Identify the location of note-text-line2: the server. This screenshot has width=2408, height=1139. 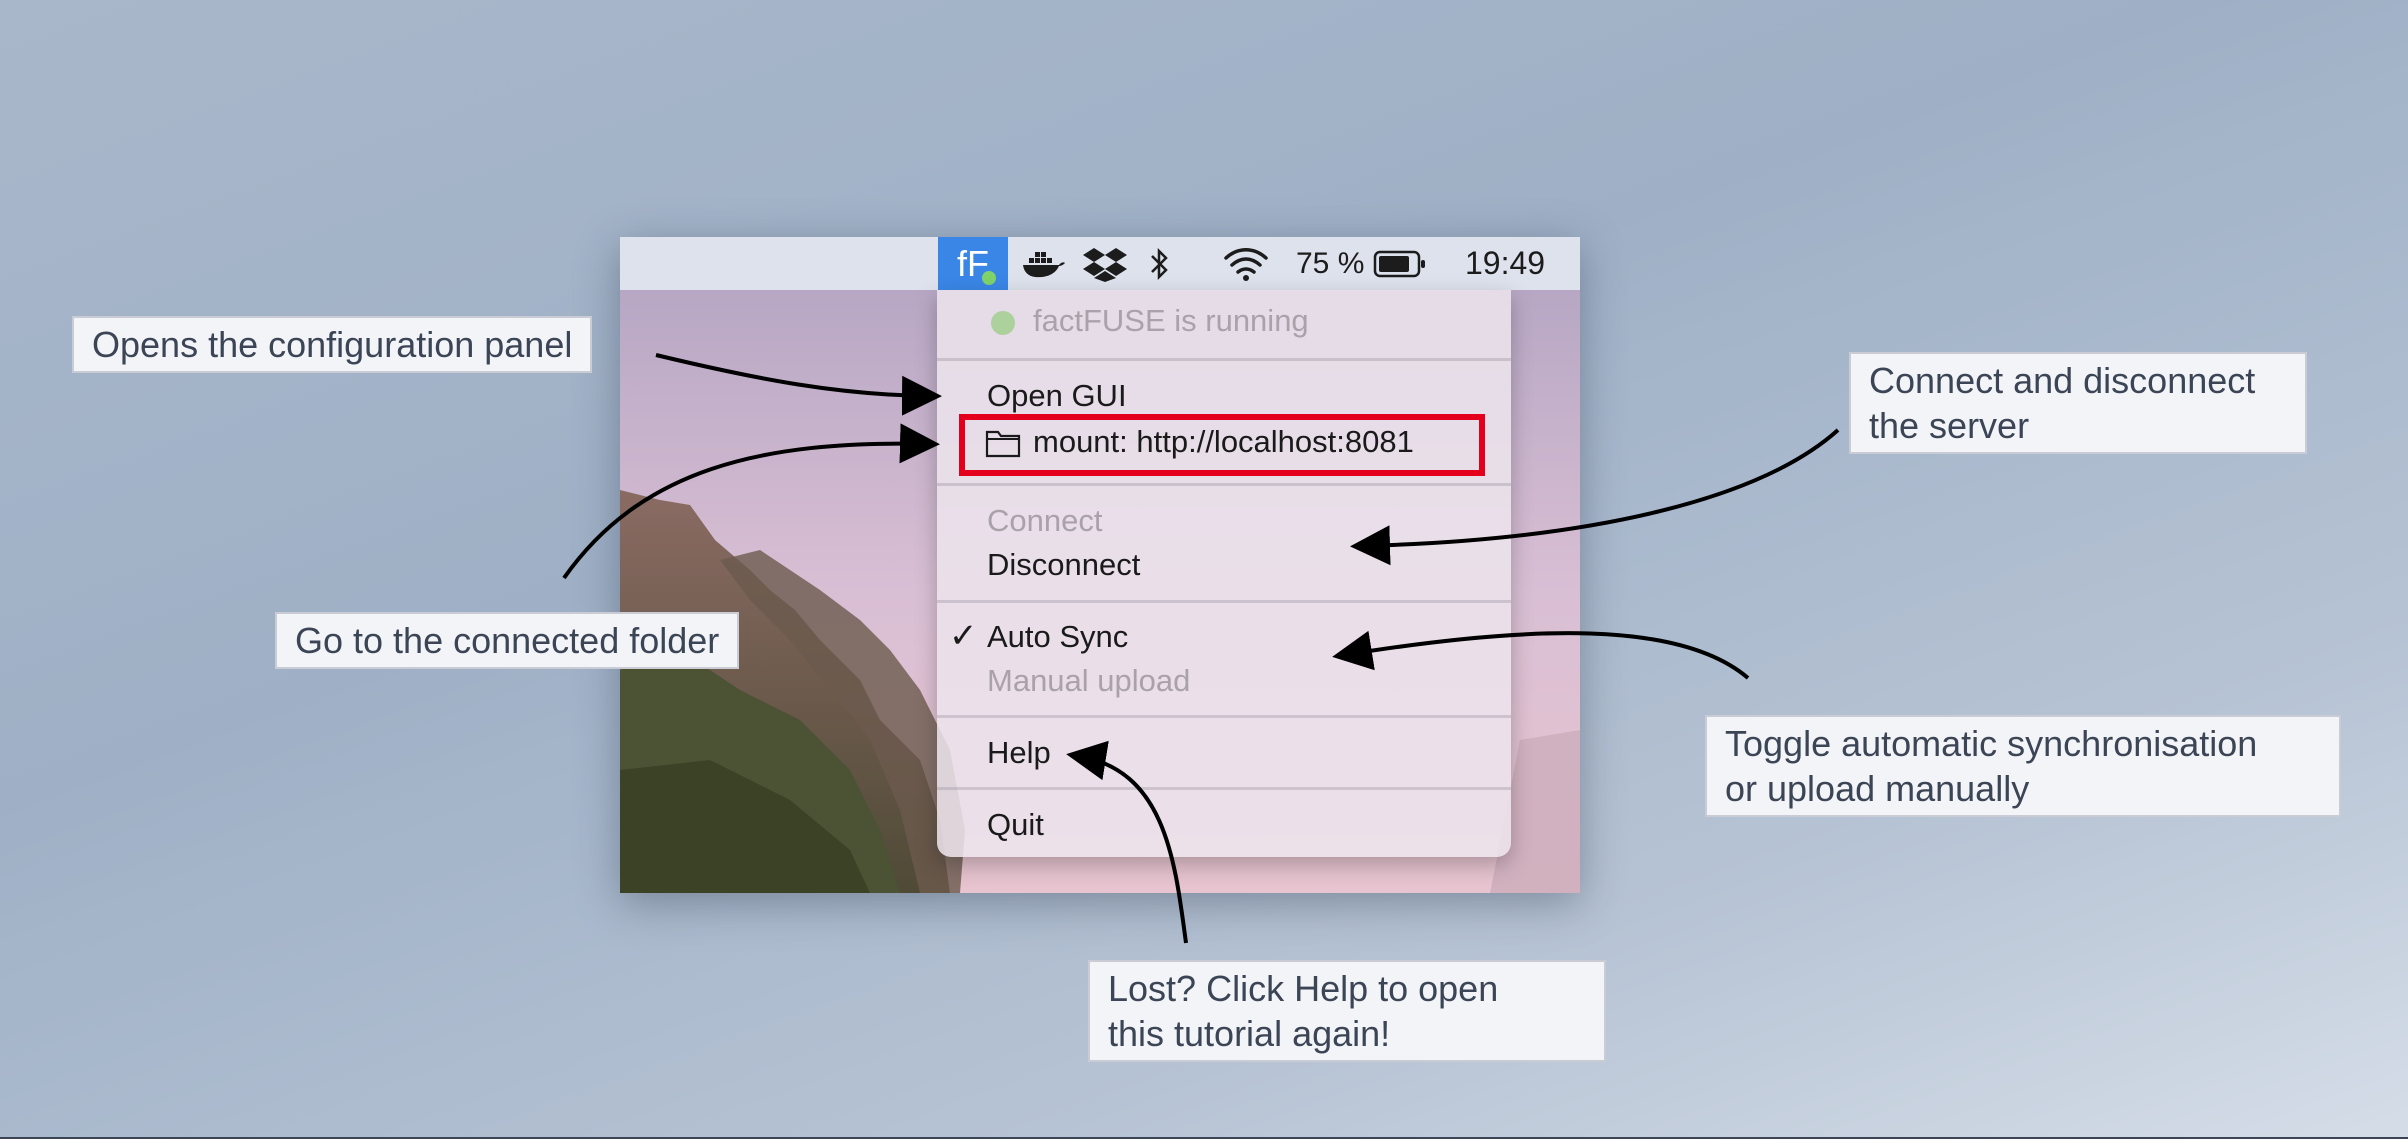
(1949, 425).